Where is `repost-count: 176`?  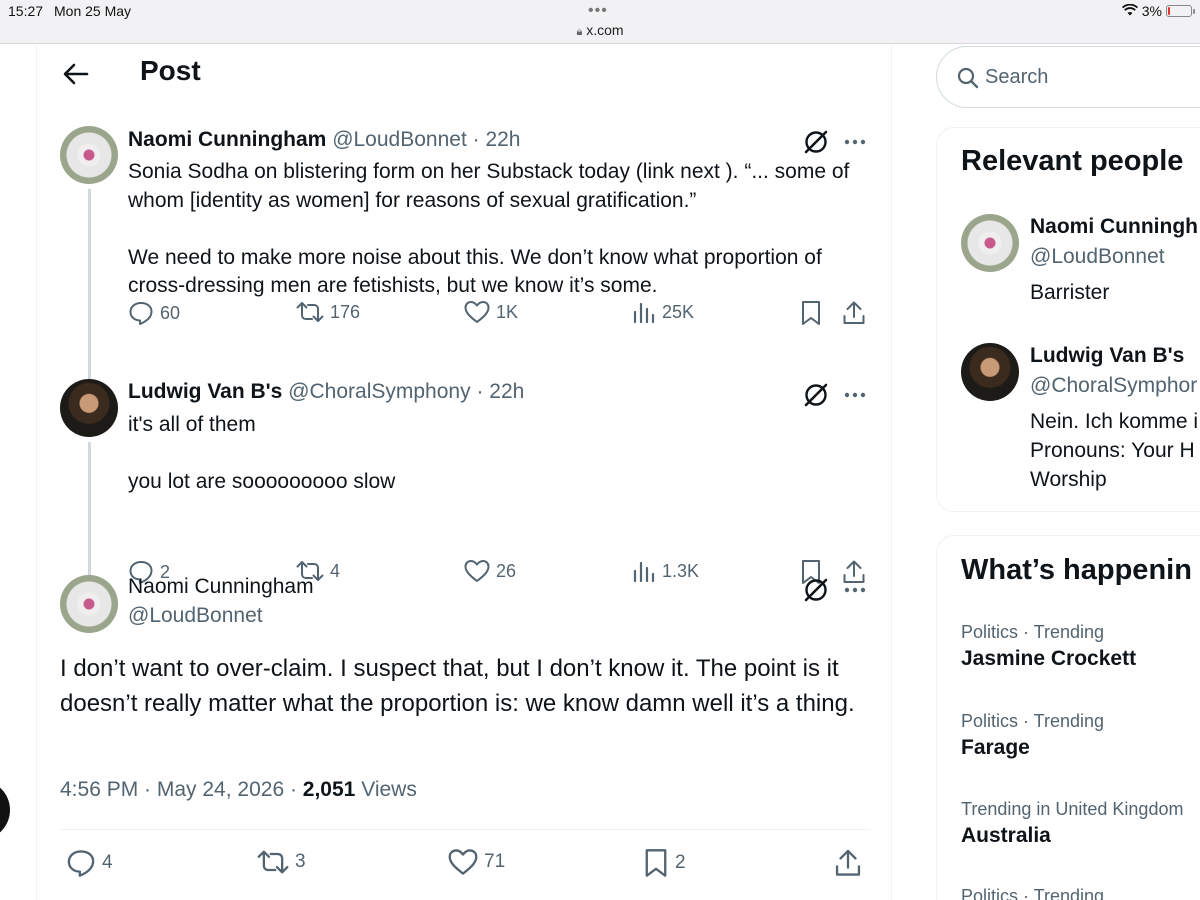 repost-count: 176 is located at coordinates (345, 311).